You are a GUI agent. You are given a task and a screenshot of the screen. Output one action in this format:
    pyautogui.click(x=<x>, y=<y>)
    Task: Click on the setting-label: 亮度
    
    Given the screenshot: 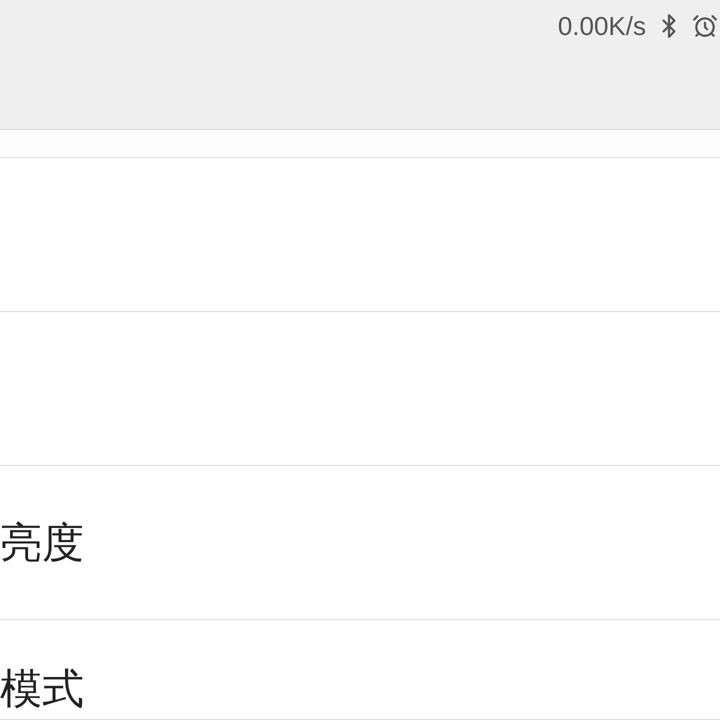 What is the action you would take?
    pyautogui.click(x=42, y=542)
    